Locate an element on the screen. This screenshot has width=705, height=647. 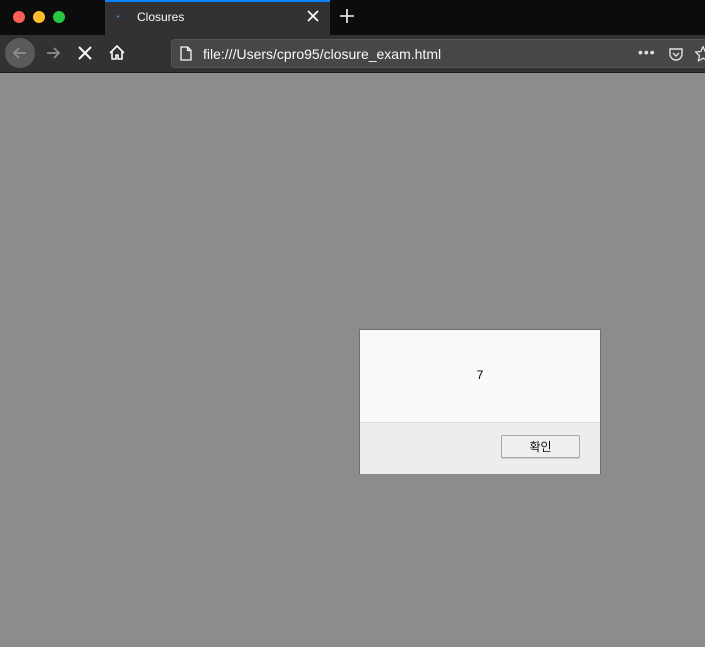
forward-button is located at coordinates (53, 53).